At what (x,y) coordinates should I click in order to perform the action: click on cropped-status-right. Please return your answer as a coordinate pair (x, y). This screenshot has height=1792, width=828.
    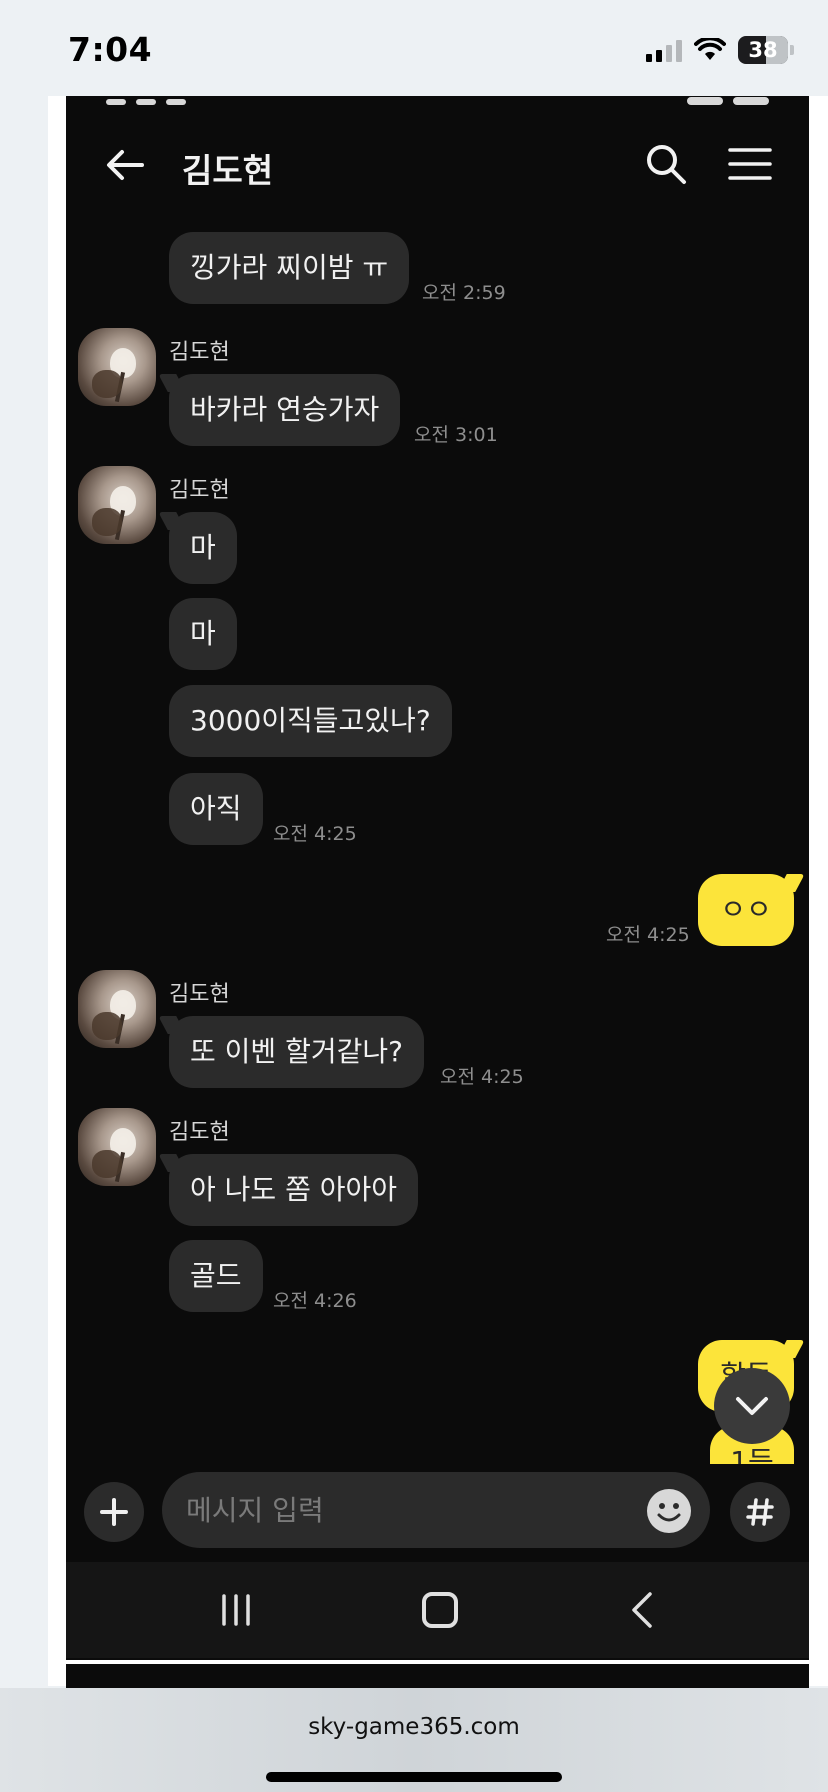
    Looking at the image, I should click on (704, 100).